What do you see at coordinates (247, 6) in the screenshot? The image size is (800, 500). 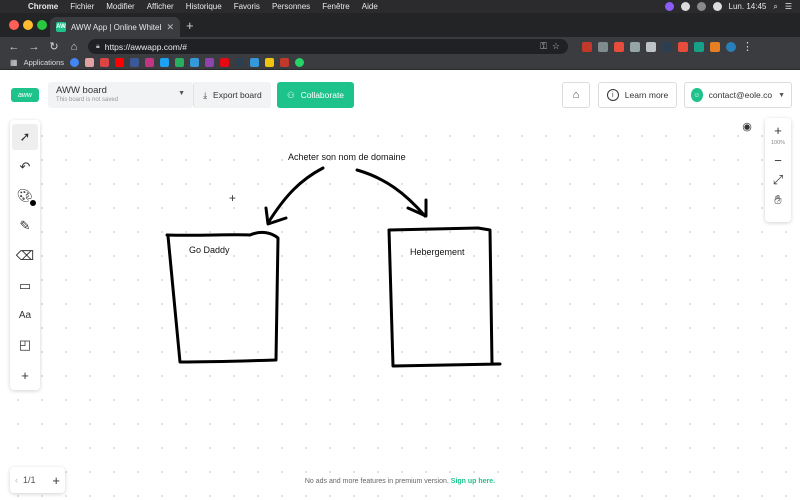 I see `menu-favoris: Favoris` at bounding box center [247, 6].